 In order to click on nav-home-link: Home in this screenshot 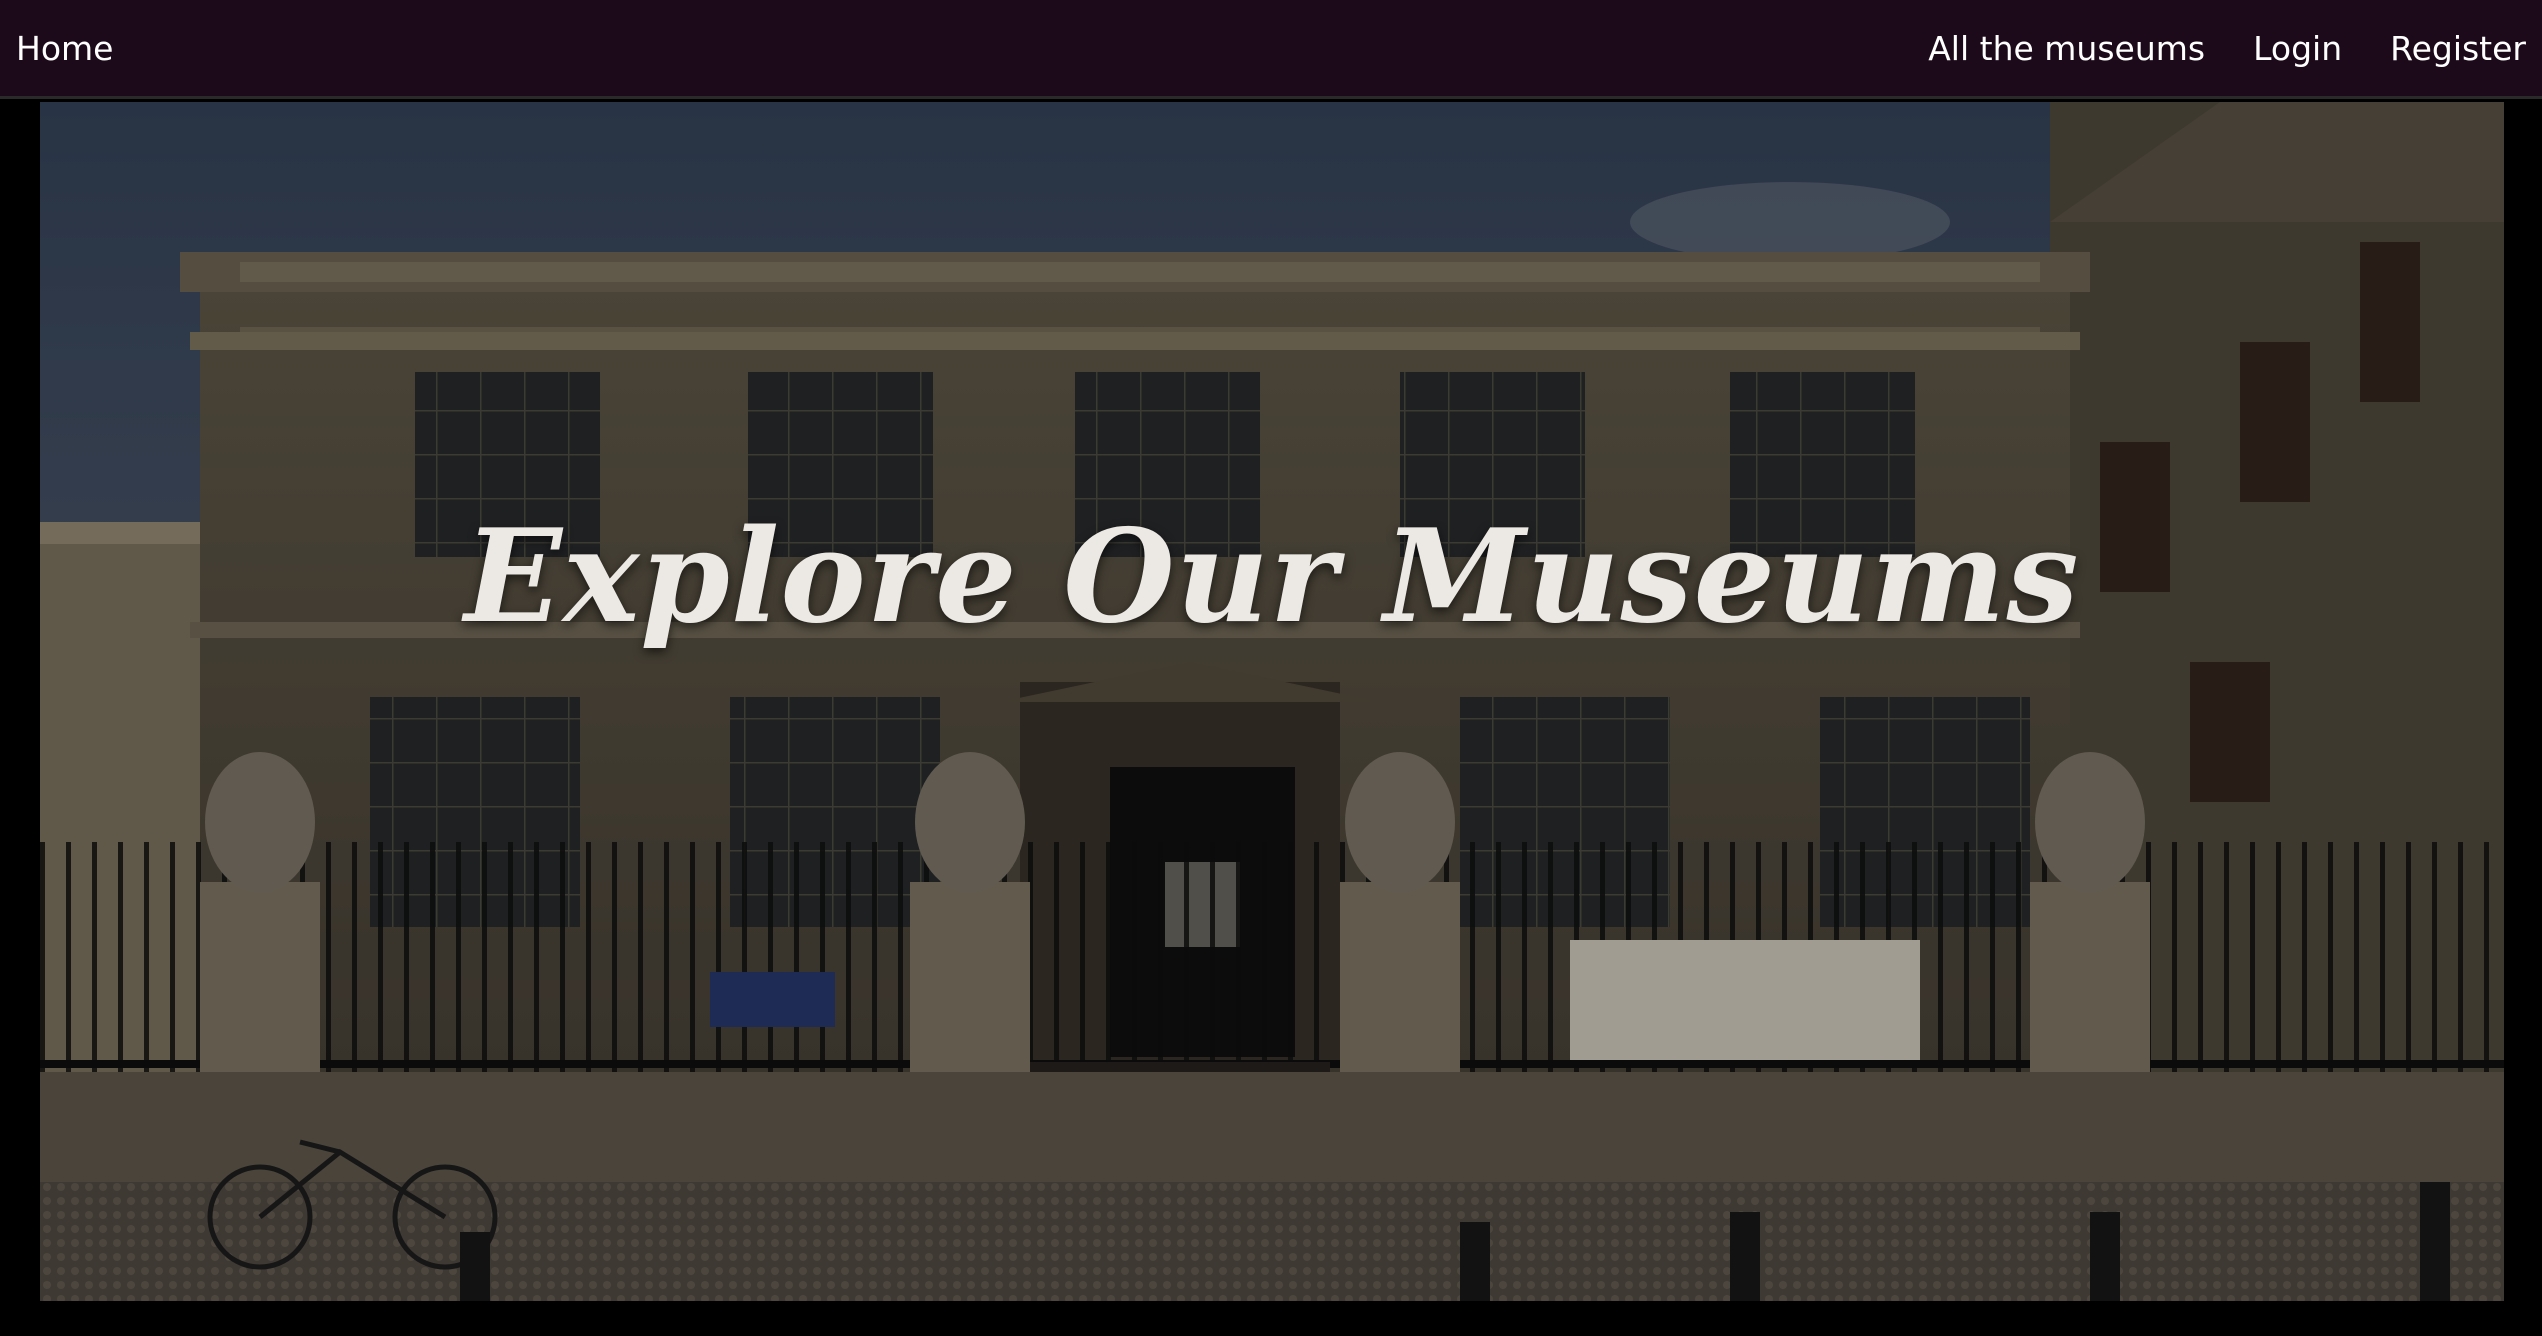, I will do `click(64, 48)`.